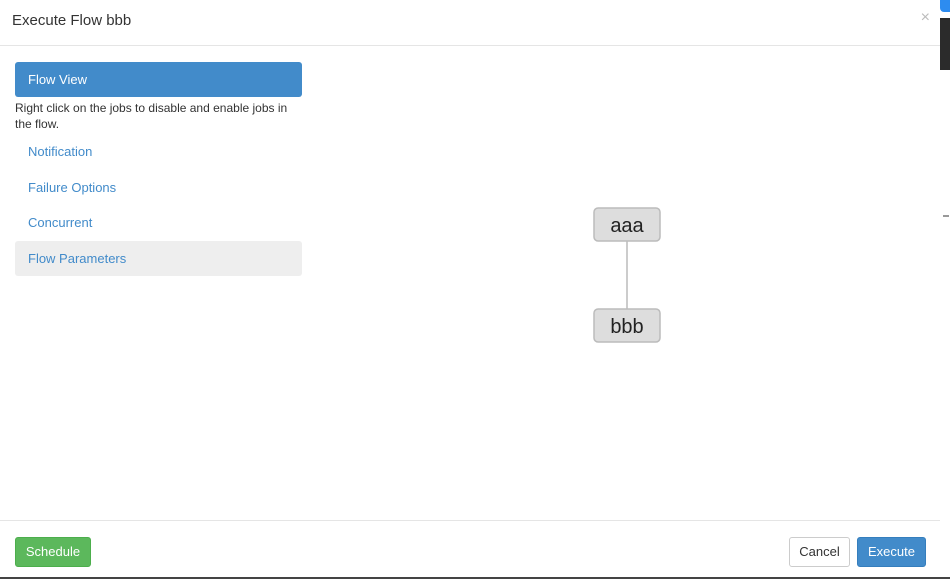 This screenshot has height=579, width=950. Describe the element at coordinates (158, 258) in the screenshot. I see `nav-item-flow-parameters: Flow Parameters` at that location.